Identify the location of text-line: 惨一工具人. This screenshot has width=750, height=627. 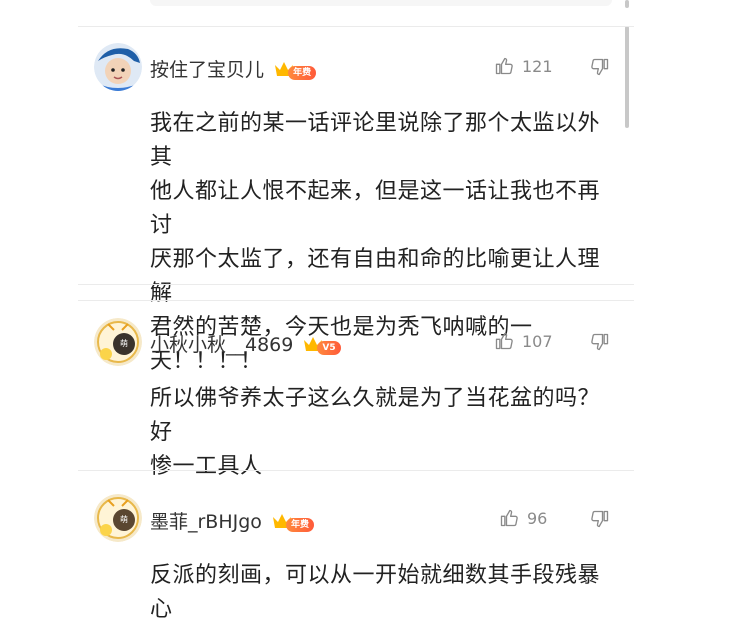
(206, 466).